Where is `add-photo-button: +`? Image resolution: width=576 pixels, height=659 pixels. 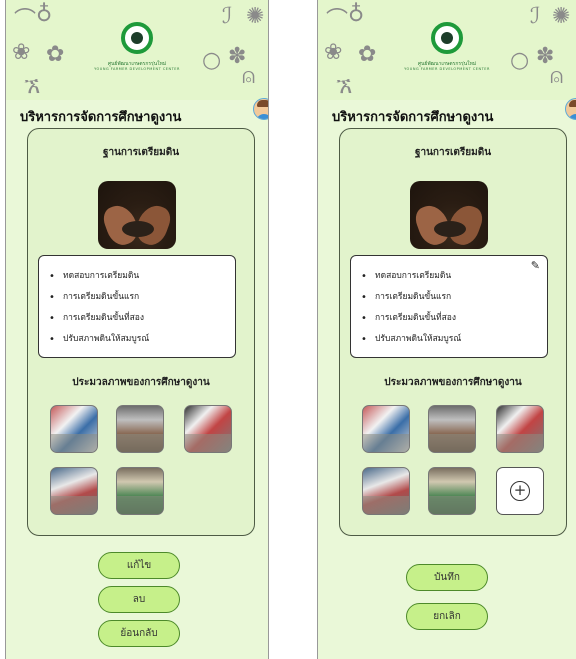 add-photo-button: + is located at coordinates (520, 491).